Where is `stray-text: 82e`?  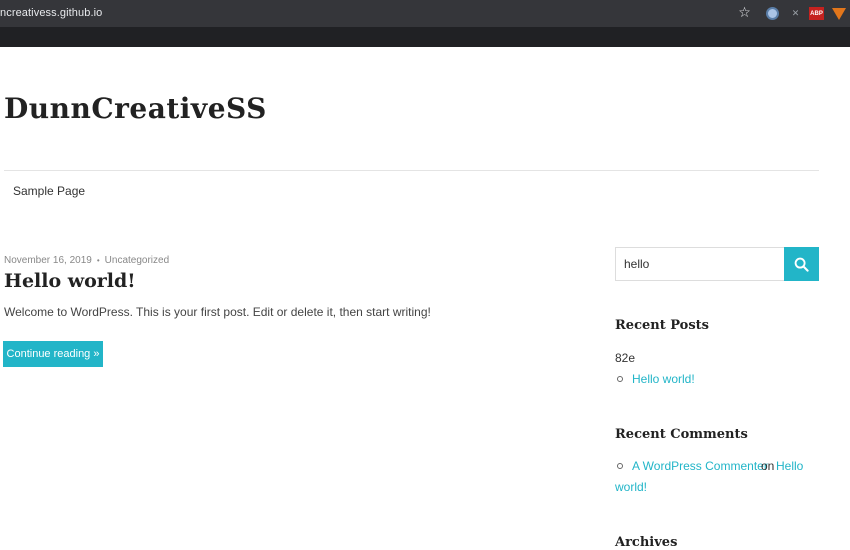
stray-text: 82e is located at coordinates (625, 358).